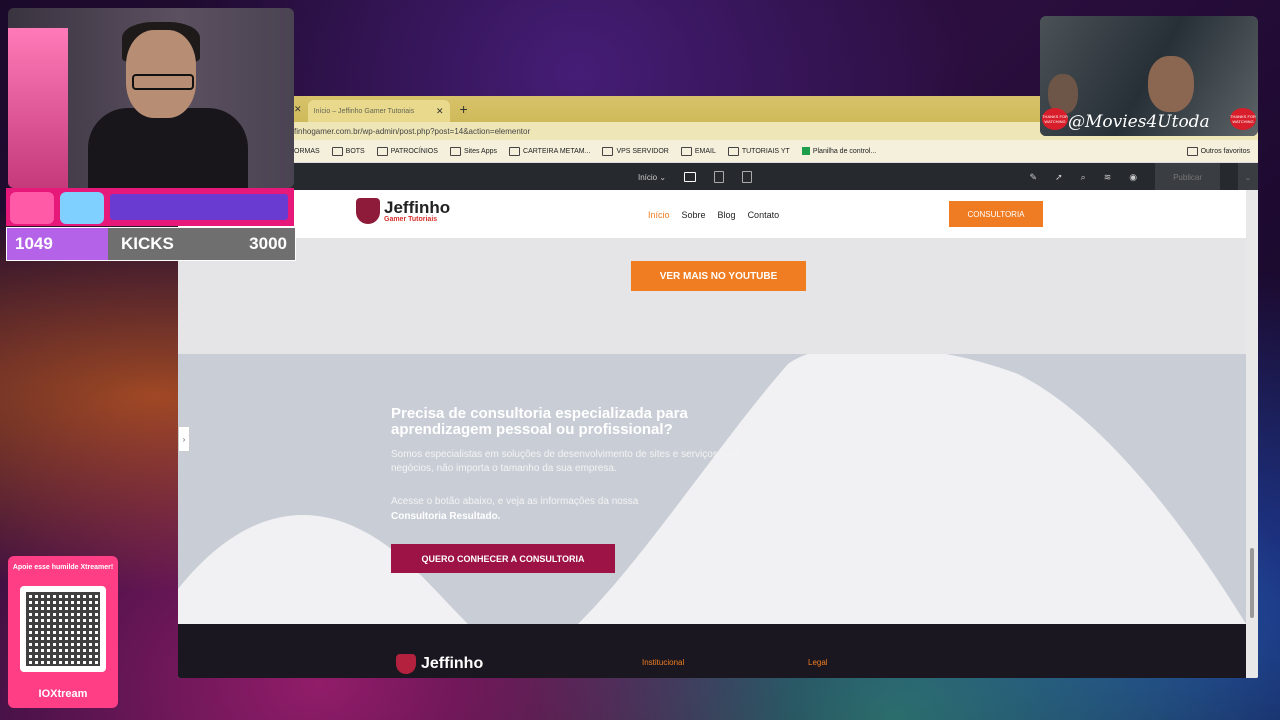 Image resolution: width=1280 pixels, height=720 pixels. I want to click on webcam-feed, so click(151, 98).